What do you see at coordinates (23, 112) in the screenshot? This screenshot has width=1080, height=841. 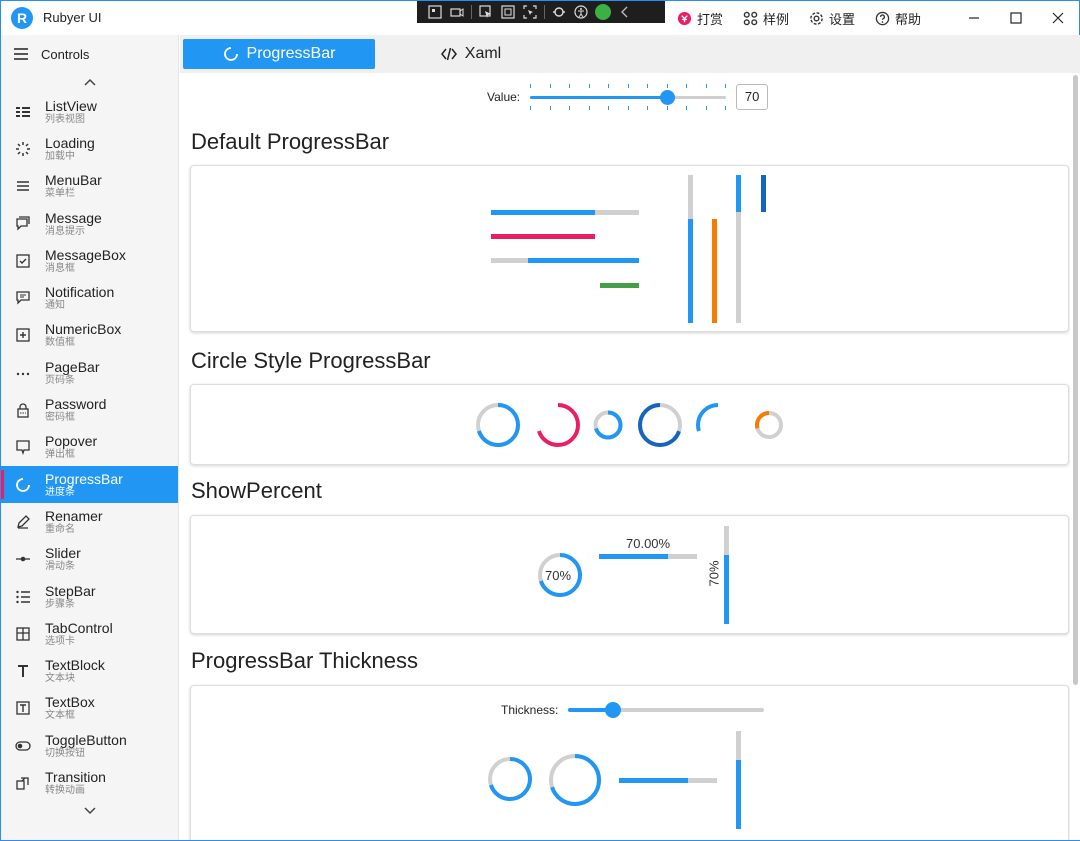 I see `list-view-icon` at bounding box center [23, 112].